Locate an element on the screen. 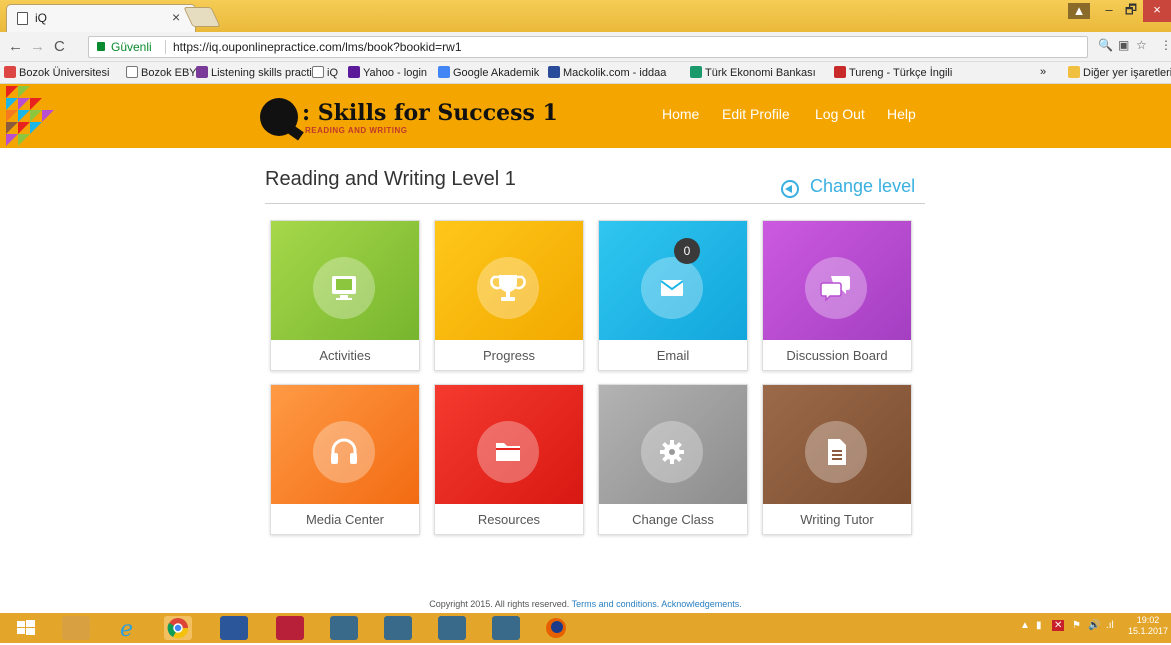 The image size is (1171, 645). bookmarks-overflow-button: » is located at coordinates (1043, 72).